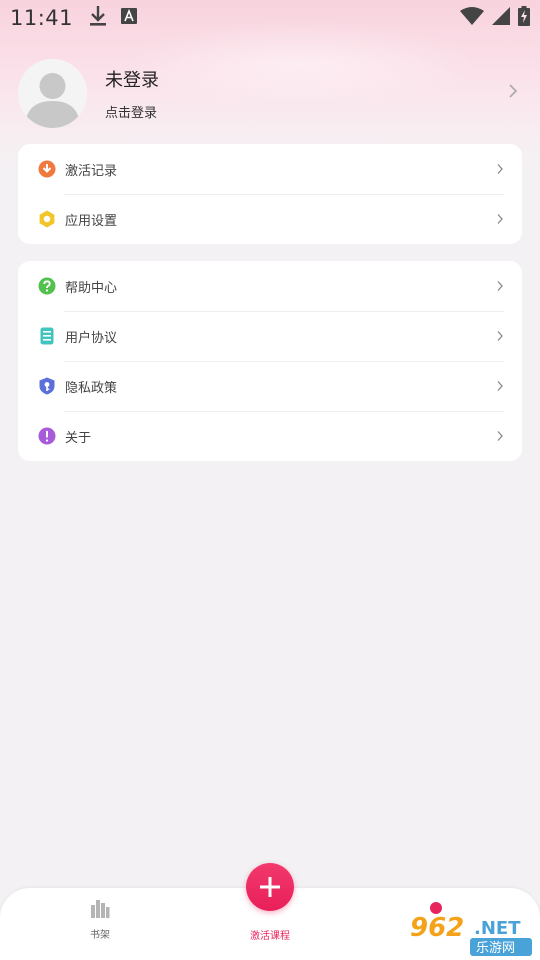  I want to click on menu-card-1: 激活记录 应用设置, so click(270, 194).